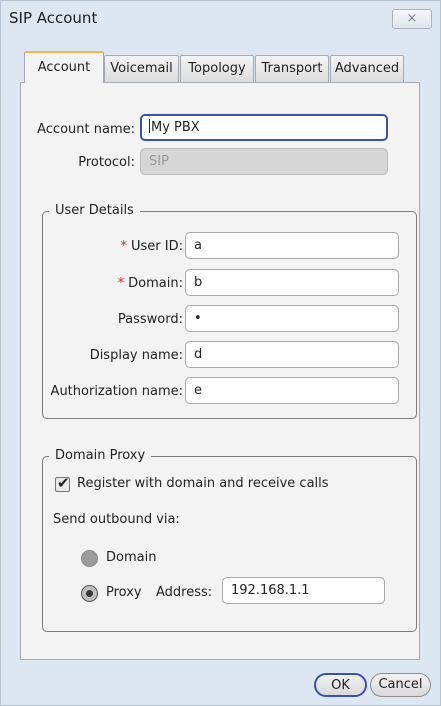 This screenshot has height=706, width=441. I want to click on authorization-name-label: Authorization name:, so click(116, 391).